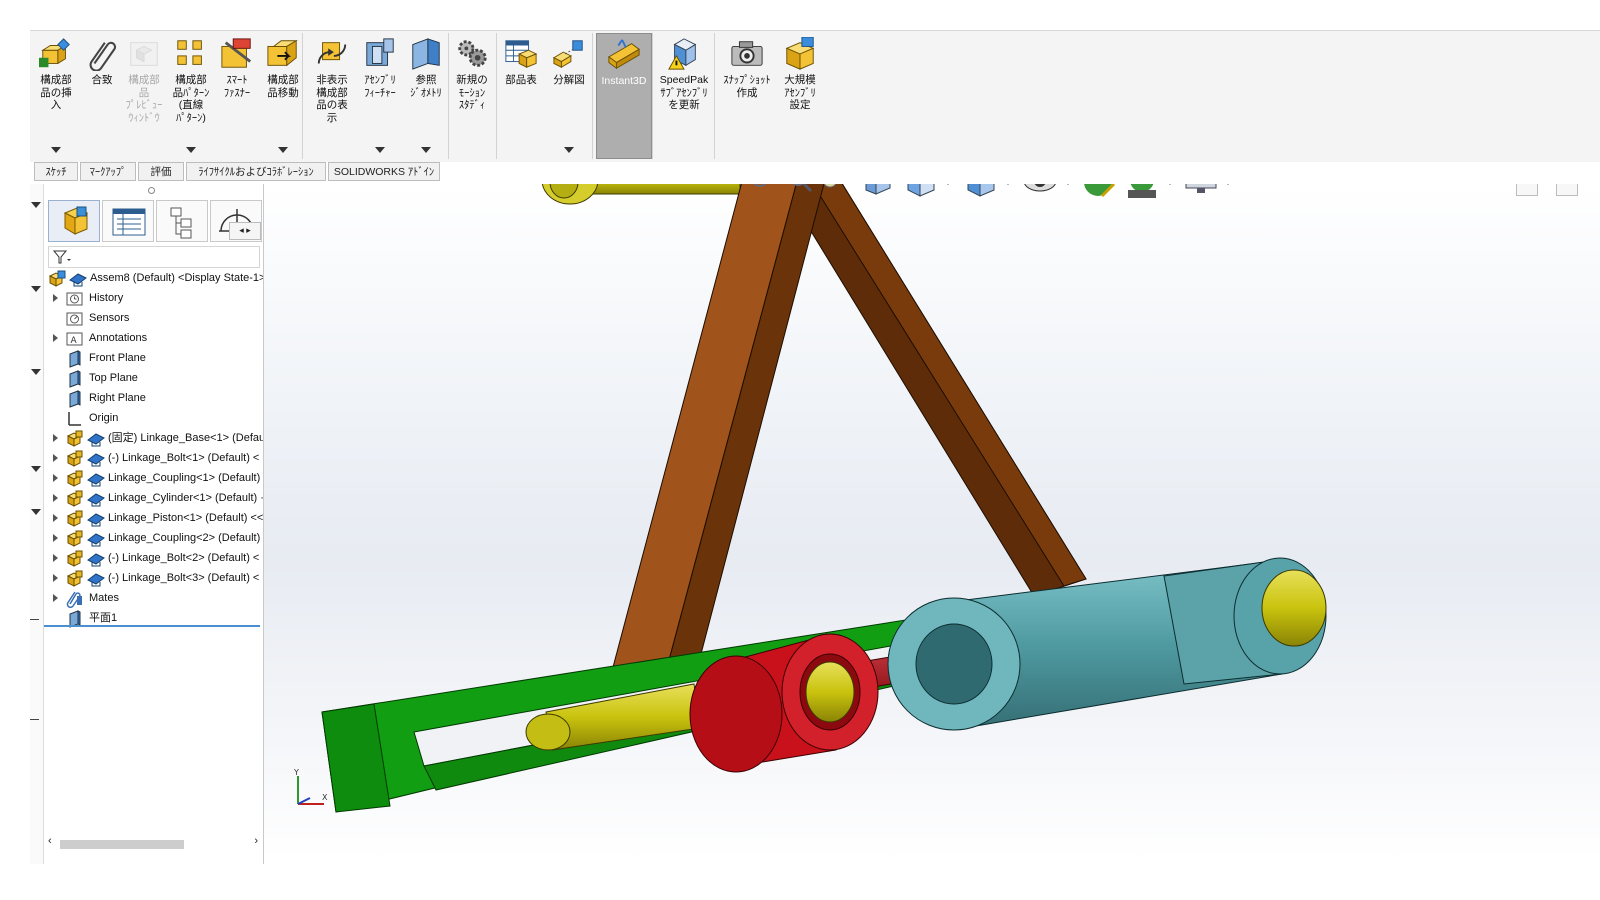 This screenshot has height=900, width=1600. What do you see at coordinates (245, 231) in the screenshot?
I see `manager-tab-scroll-arrows: ◂ ▸` at bounding box center [245, 231].